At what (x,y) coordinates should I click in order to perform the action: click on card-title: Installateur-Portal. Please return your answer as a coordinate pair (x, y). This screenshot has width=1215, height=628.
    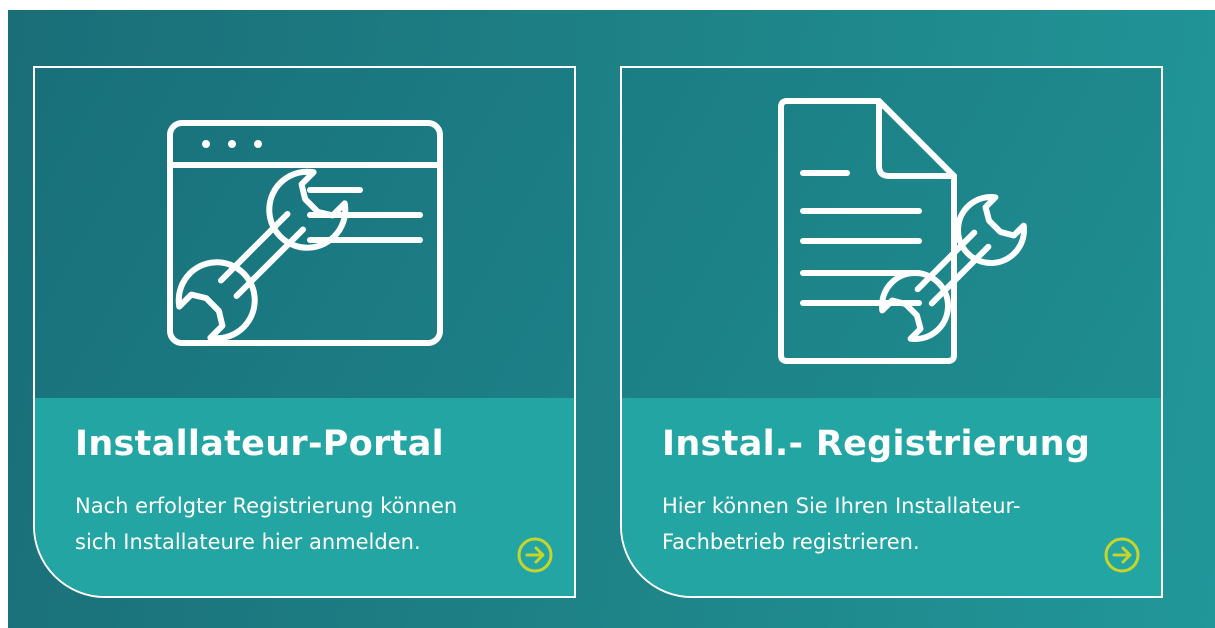
    Looking at the image, I should click on (259, 444).